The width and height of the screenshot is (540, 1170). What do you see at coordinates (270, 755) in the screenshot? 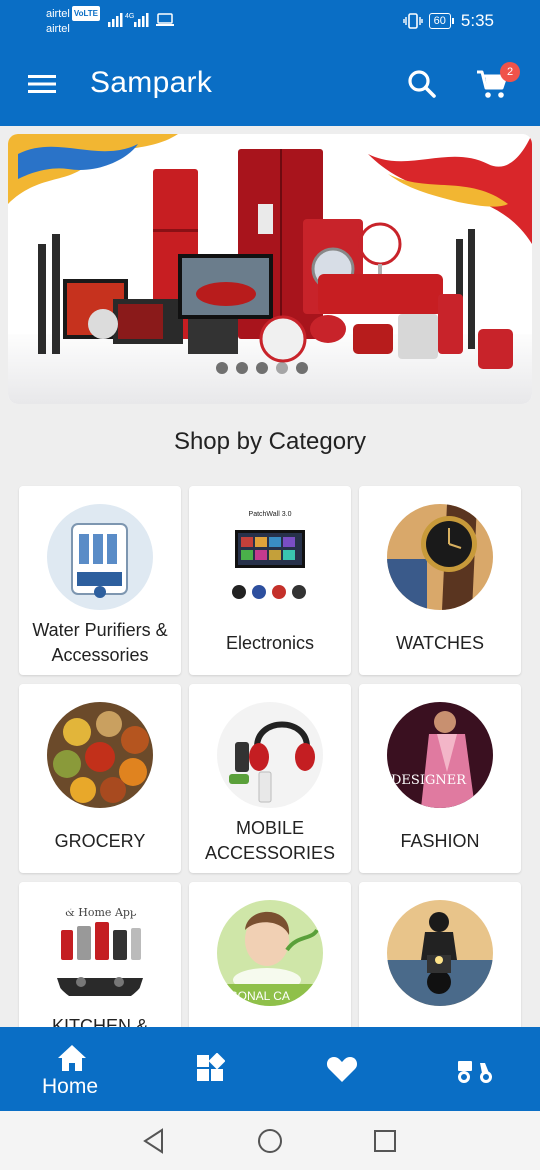
I see `headphones-image` at bounding box center [270, 755].